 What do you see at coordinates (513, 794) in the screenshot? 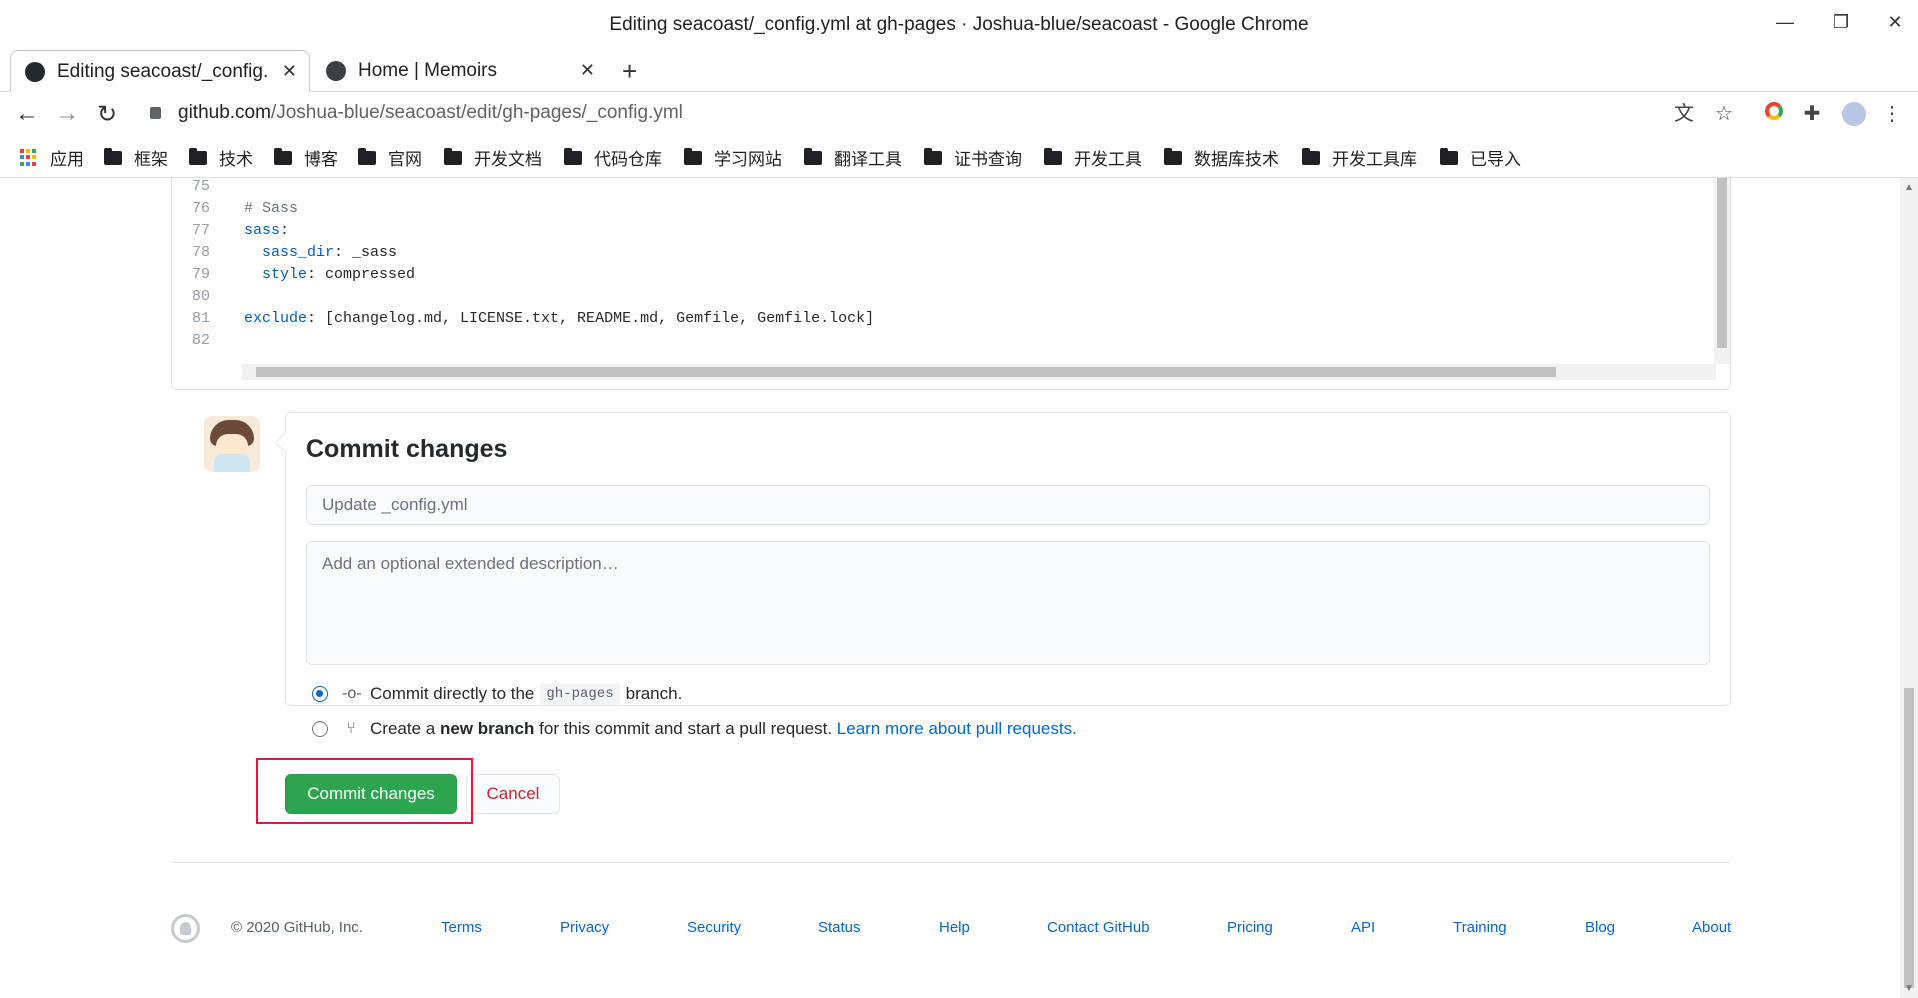
I see `cancel-button: Cancel` at bounding box center [513, 794].